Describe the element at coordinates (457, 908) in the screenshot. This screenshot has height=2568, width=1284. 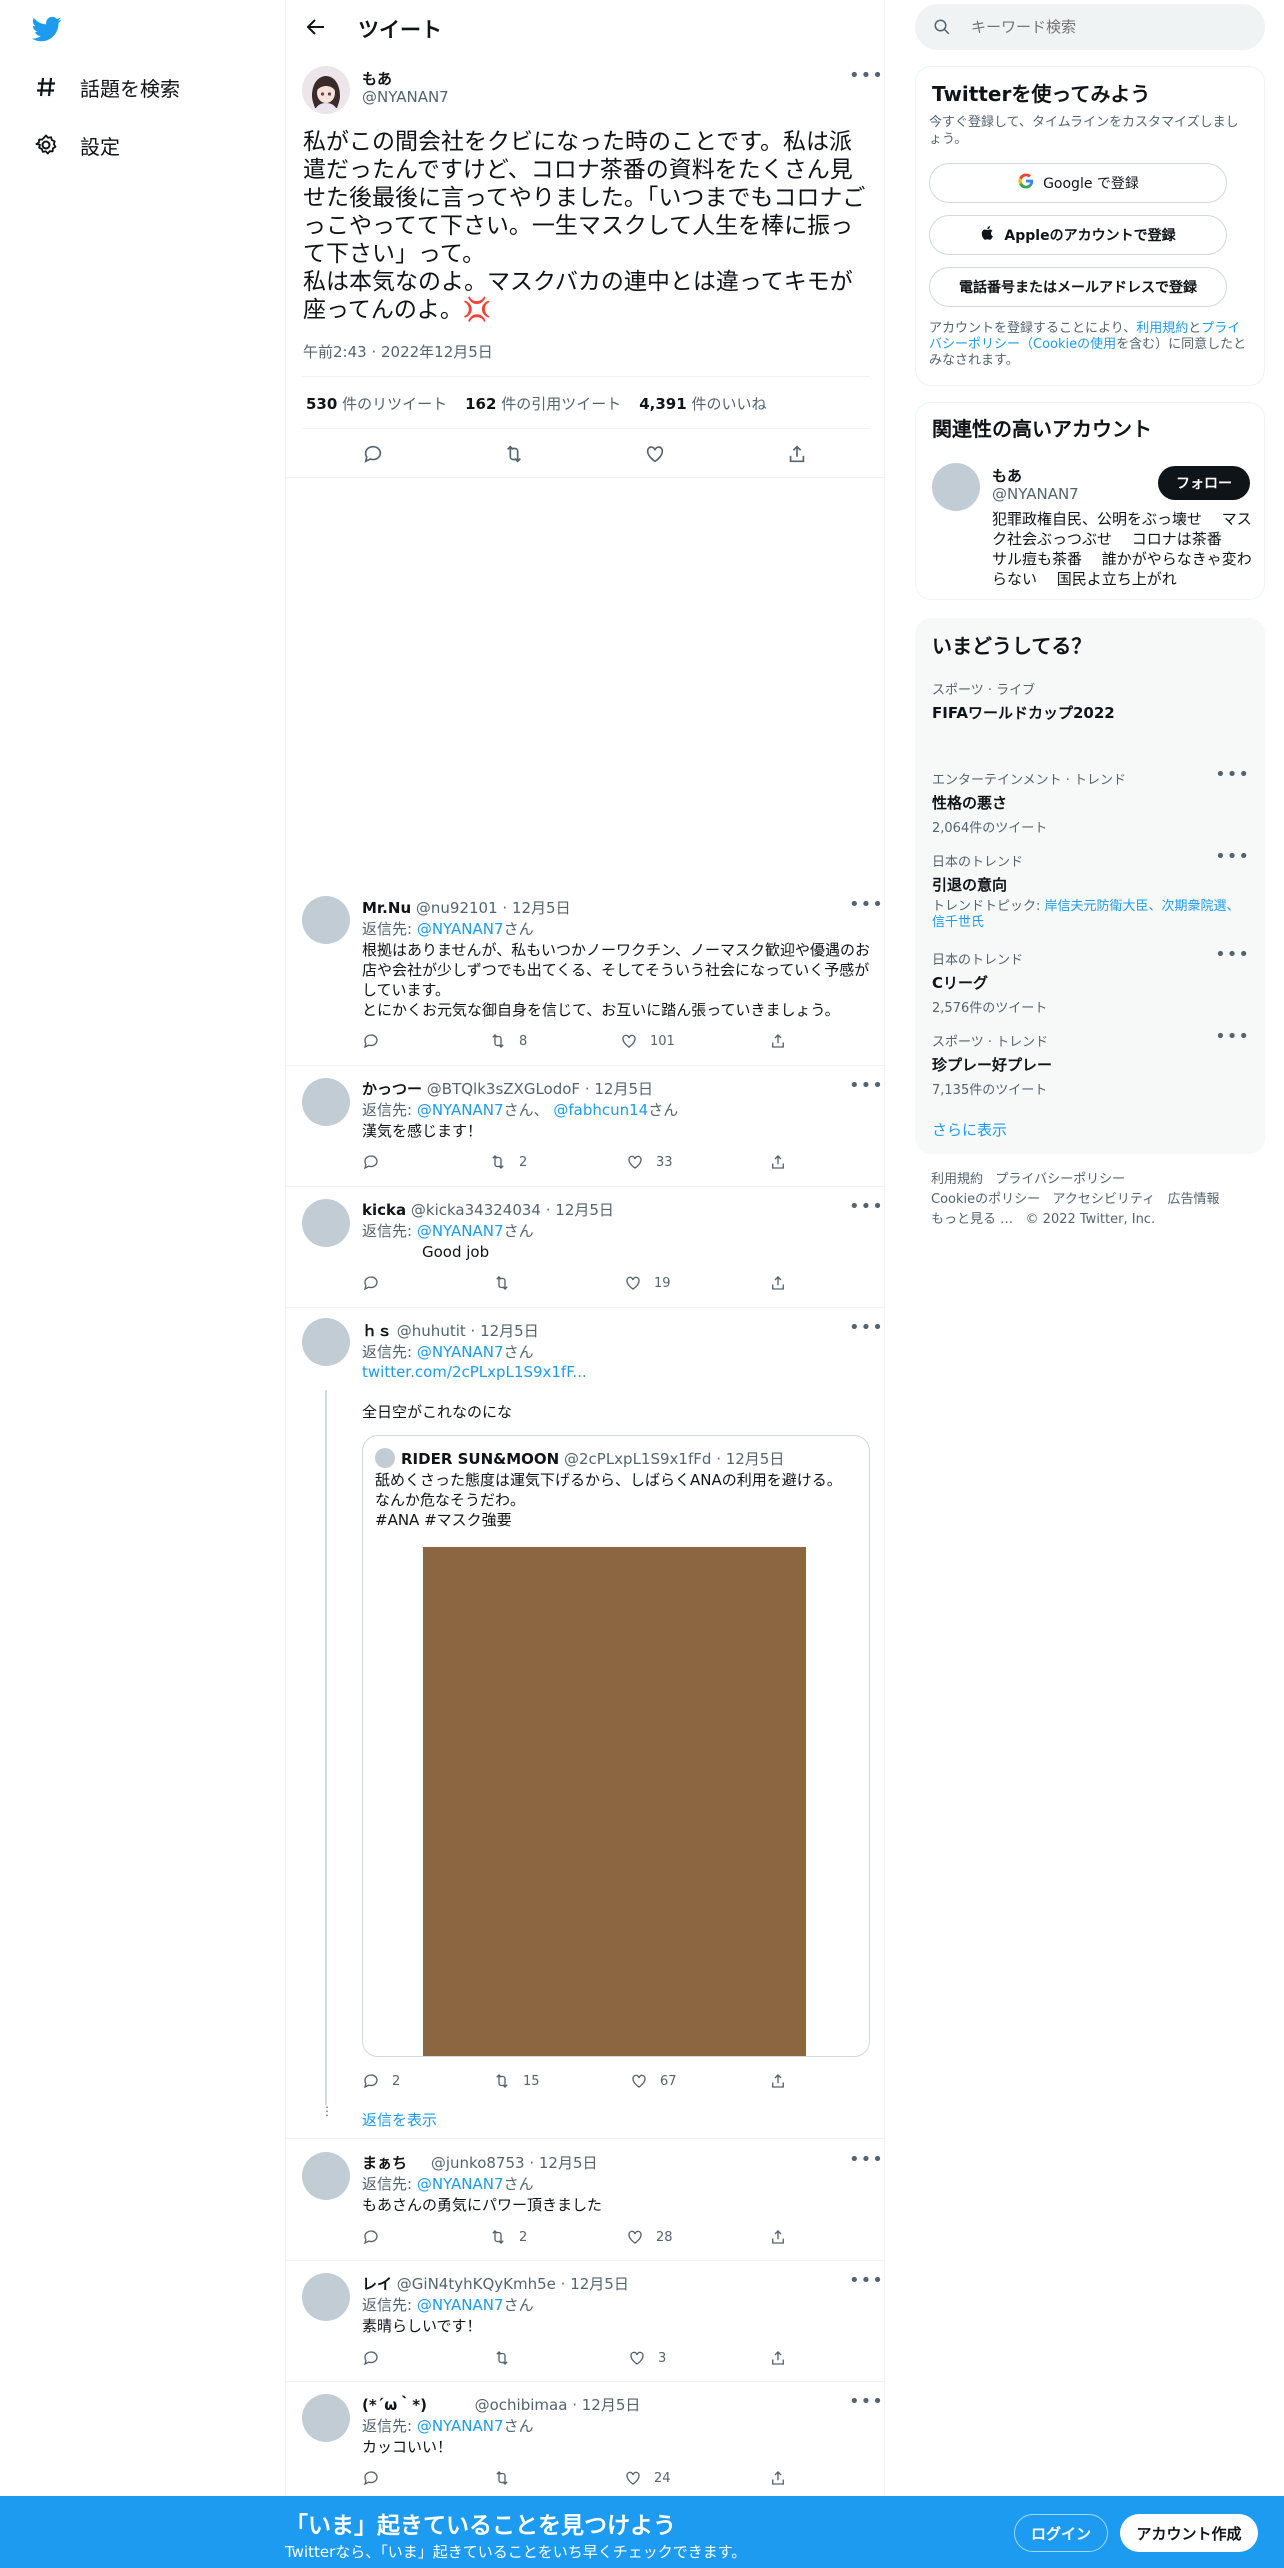
I see `reply-author-handle: @nu92101` at that location.